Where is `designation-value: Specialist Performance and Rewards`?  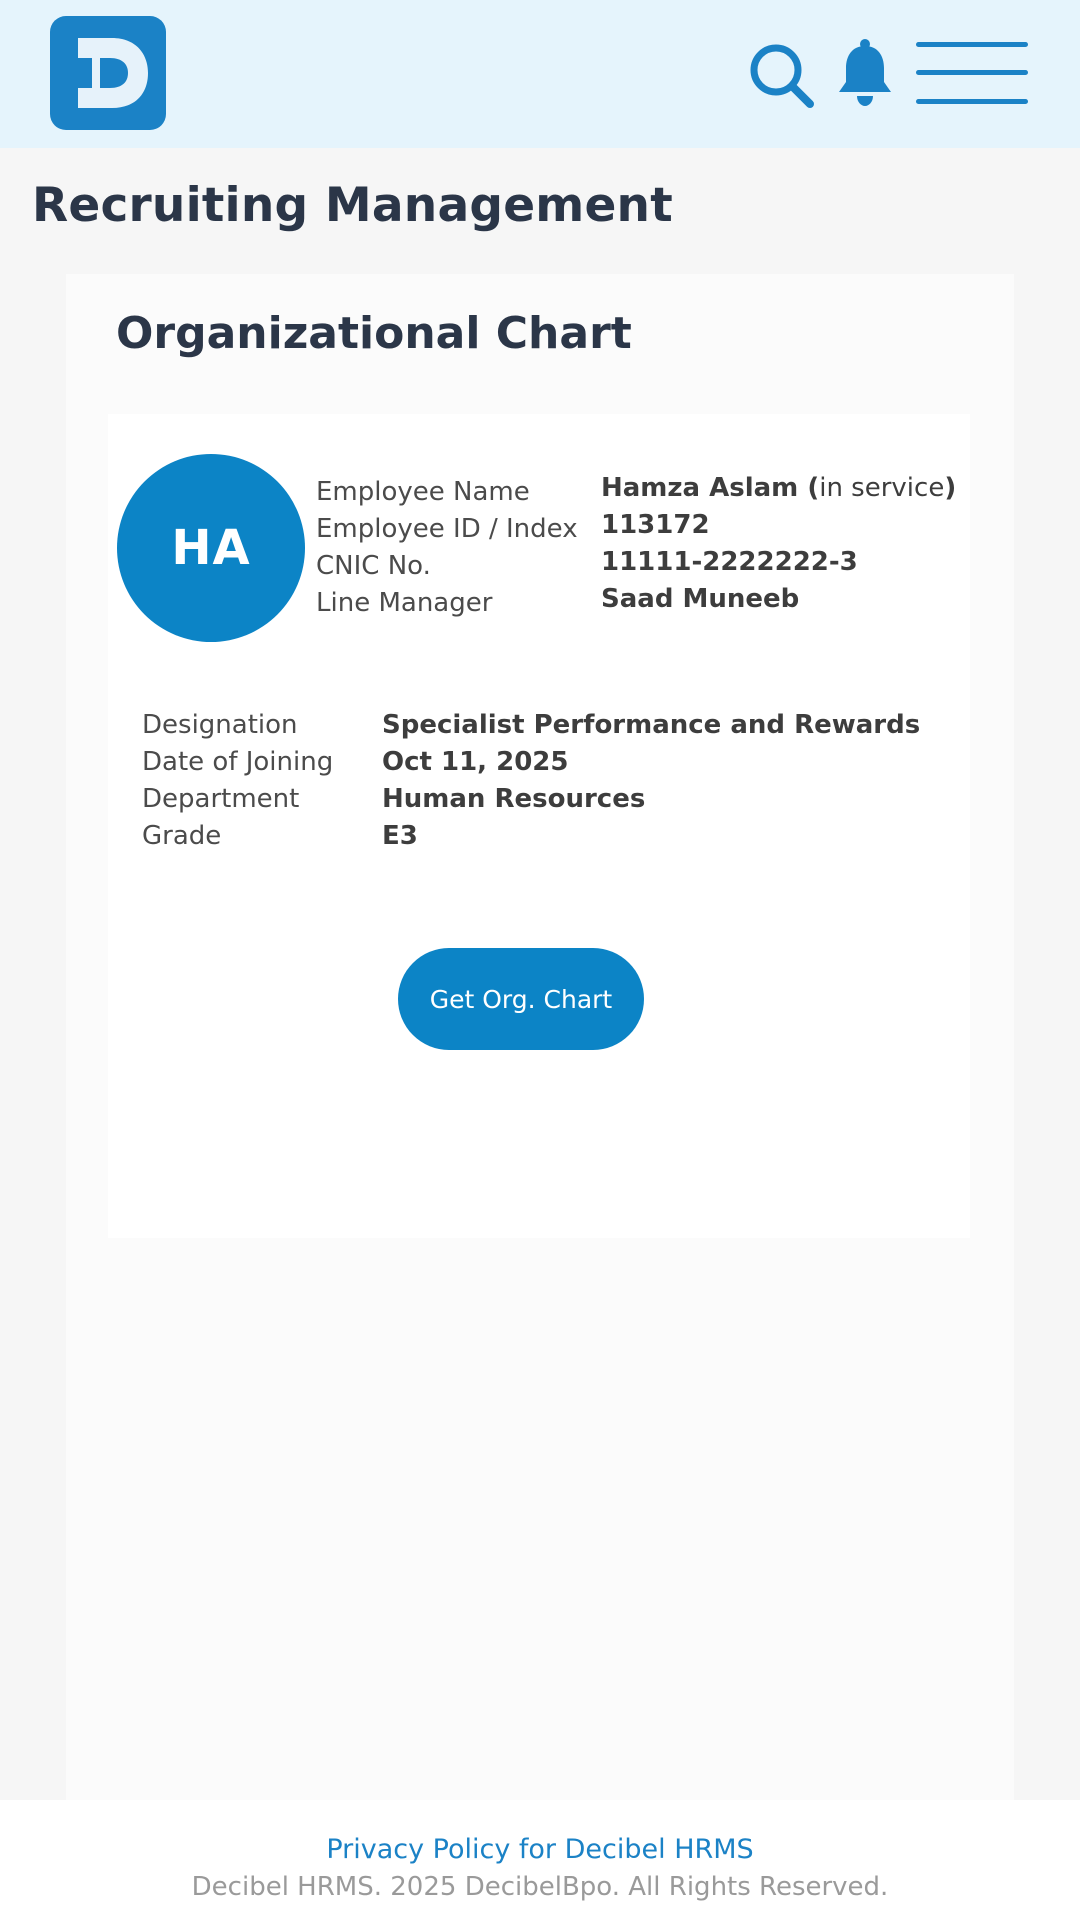
designation-value: Specialist Performance and Rewards is located at coordinates (651, 725).